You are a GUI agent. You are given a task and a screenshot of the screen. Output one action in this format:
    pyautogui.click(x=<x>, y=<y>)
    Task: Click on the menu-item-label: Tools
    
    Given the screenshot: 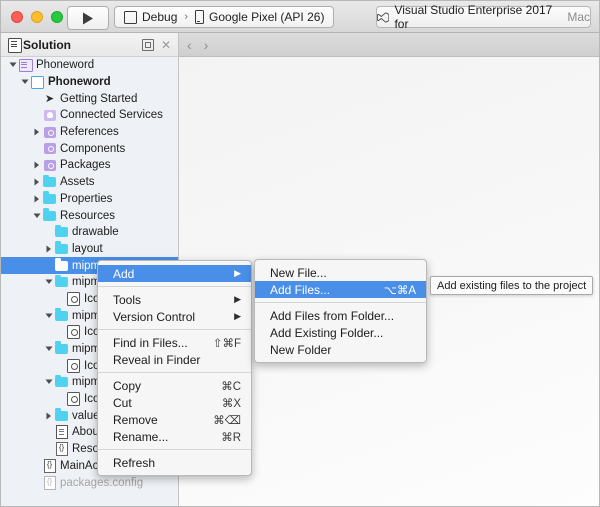 What is the action you would take?
    pyautogui.click(x=127, y=299)
    